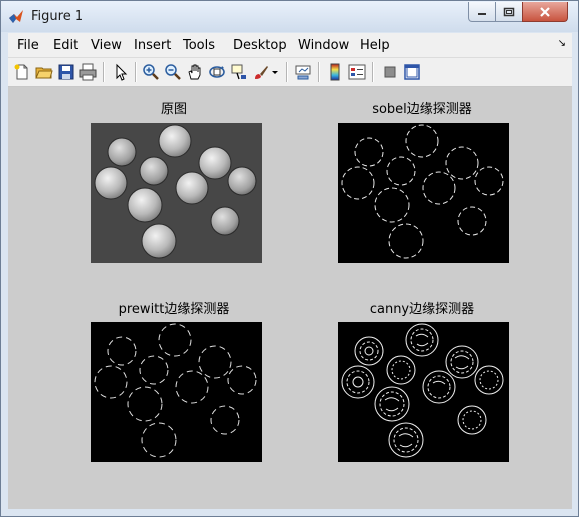 The height and width of the screenshot is (517, 579). What do you see at coordinates (412, 72) in the screenshot?
I see `show-plot-tools-icon` at bounding box center [412, 72].